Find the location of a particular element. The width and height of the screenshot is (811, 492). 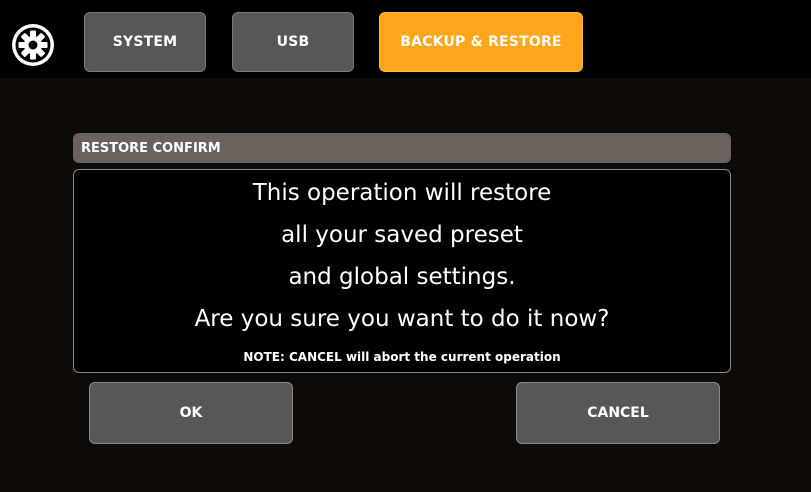

gear-icon is located at coordinates (33, 45).